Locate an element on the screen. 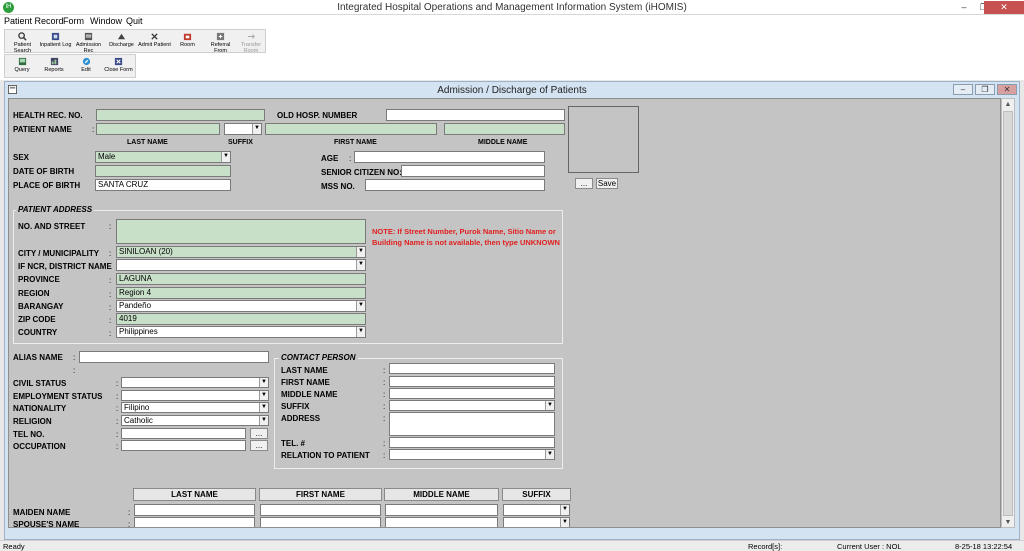 Image resolution: width=1024 pixels, height=551 pixels. civil-status-select: ▼ is located at coordinates (195, 382).